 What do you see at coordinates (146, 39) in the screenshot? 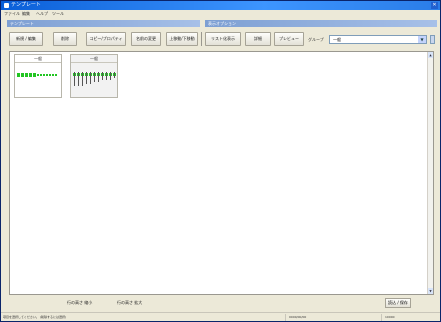
I see `rename-button: 名前の変更` at bounding box center [146, 39].